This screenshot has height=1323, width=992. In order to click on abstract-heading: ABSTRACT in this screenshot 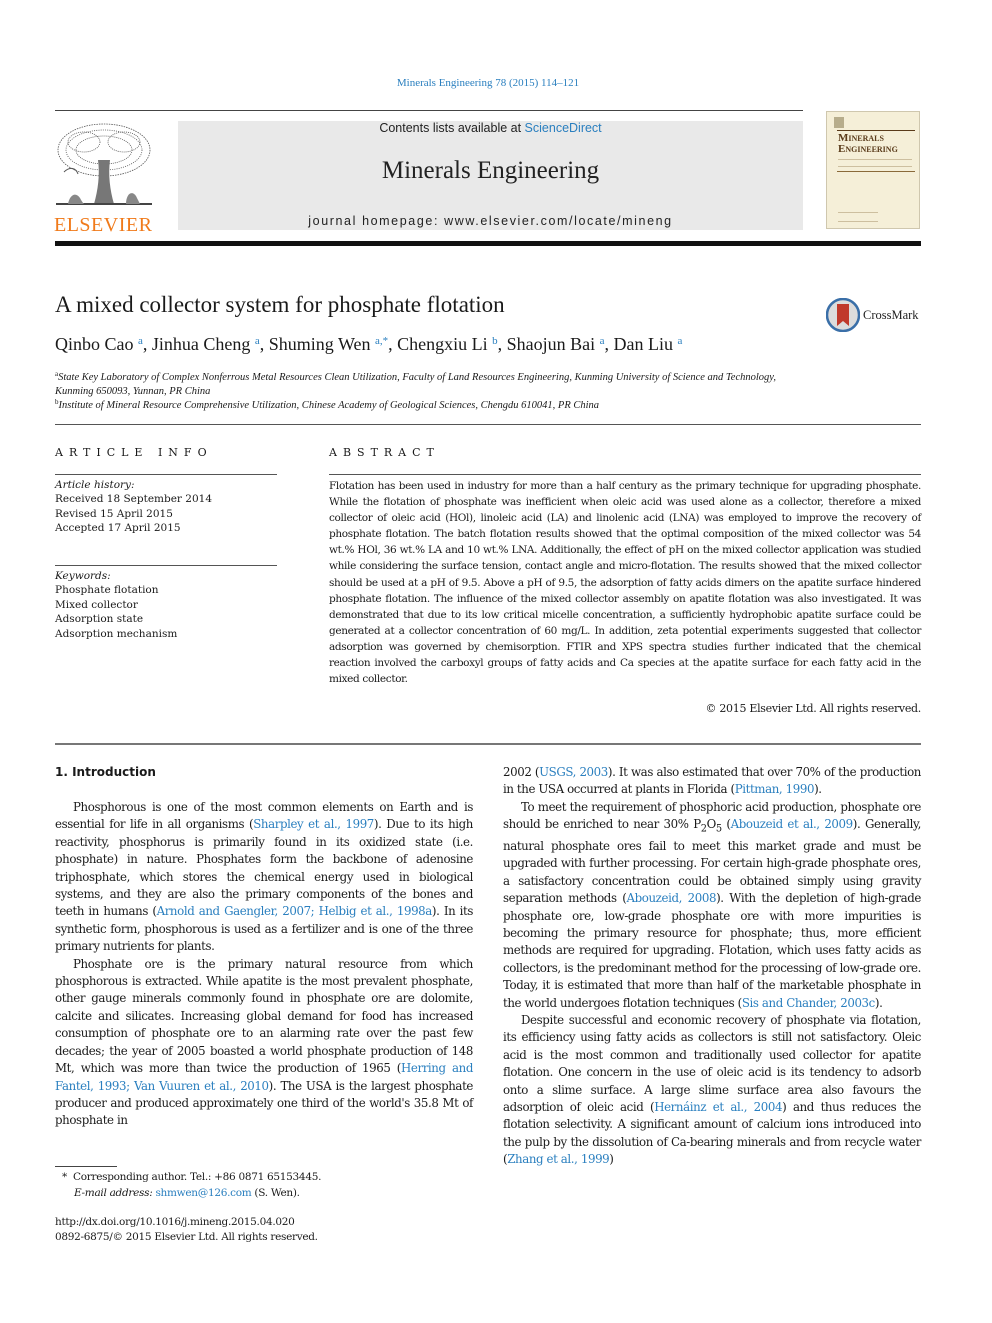, I will do `click(384, 452)`.